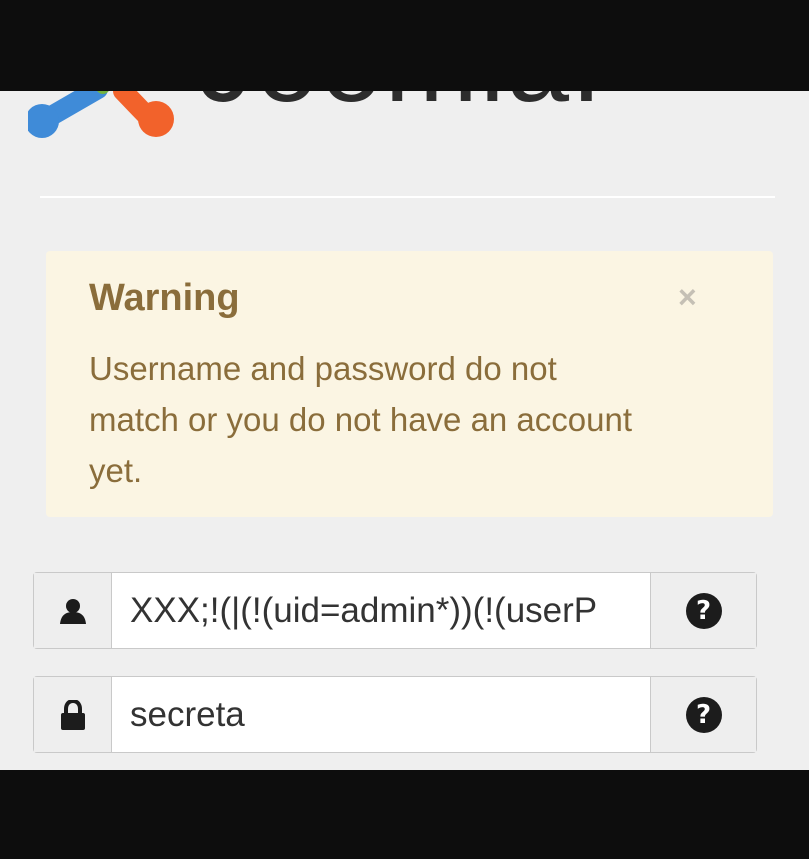  I want to click on user-icon, so click(72, 611).